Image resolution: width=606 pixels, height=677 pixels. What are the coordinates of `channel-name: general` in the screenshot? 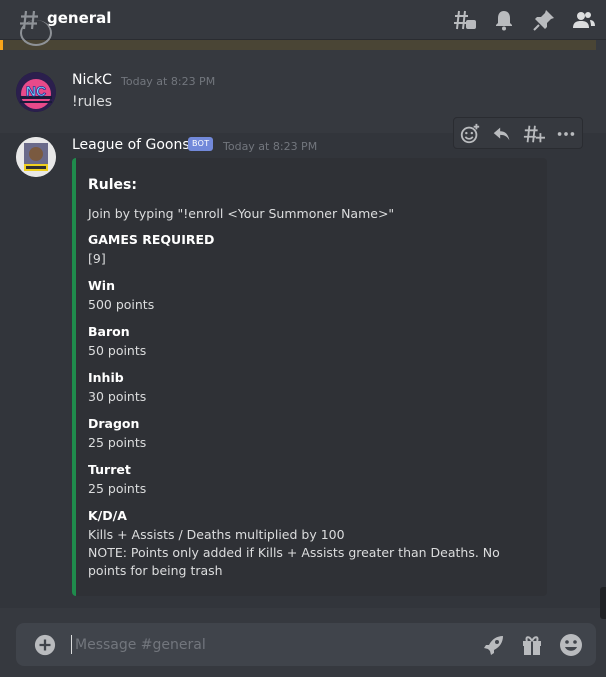 It's located at (79, 18).